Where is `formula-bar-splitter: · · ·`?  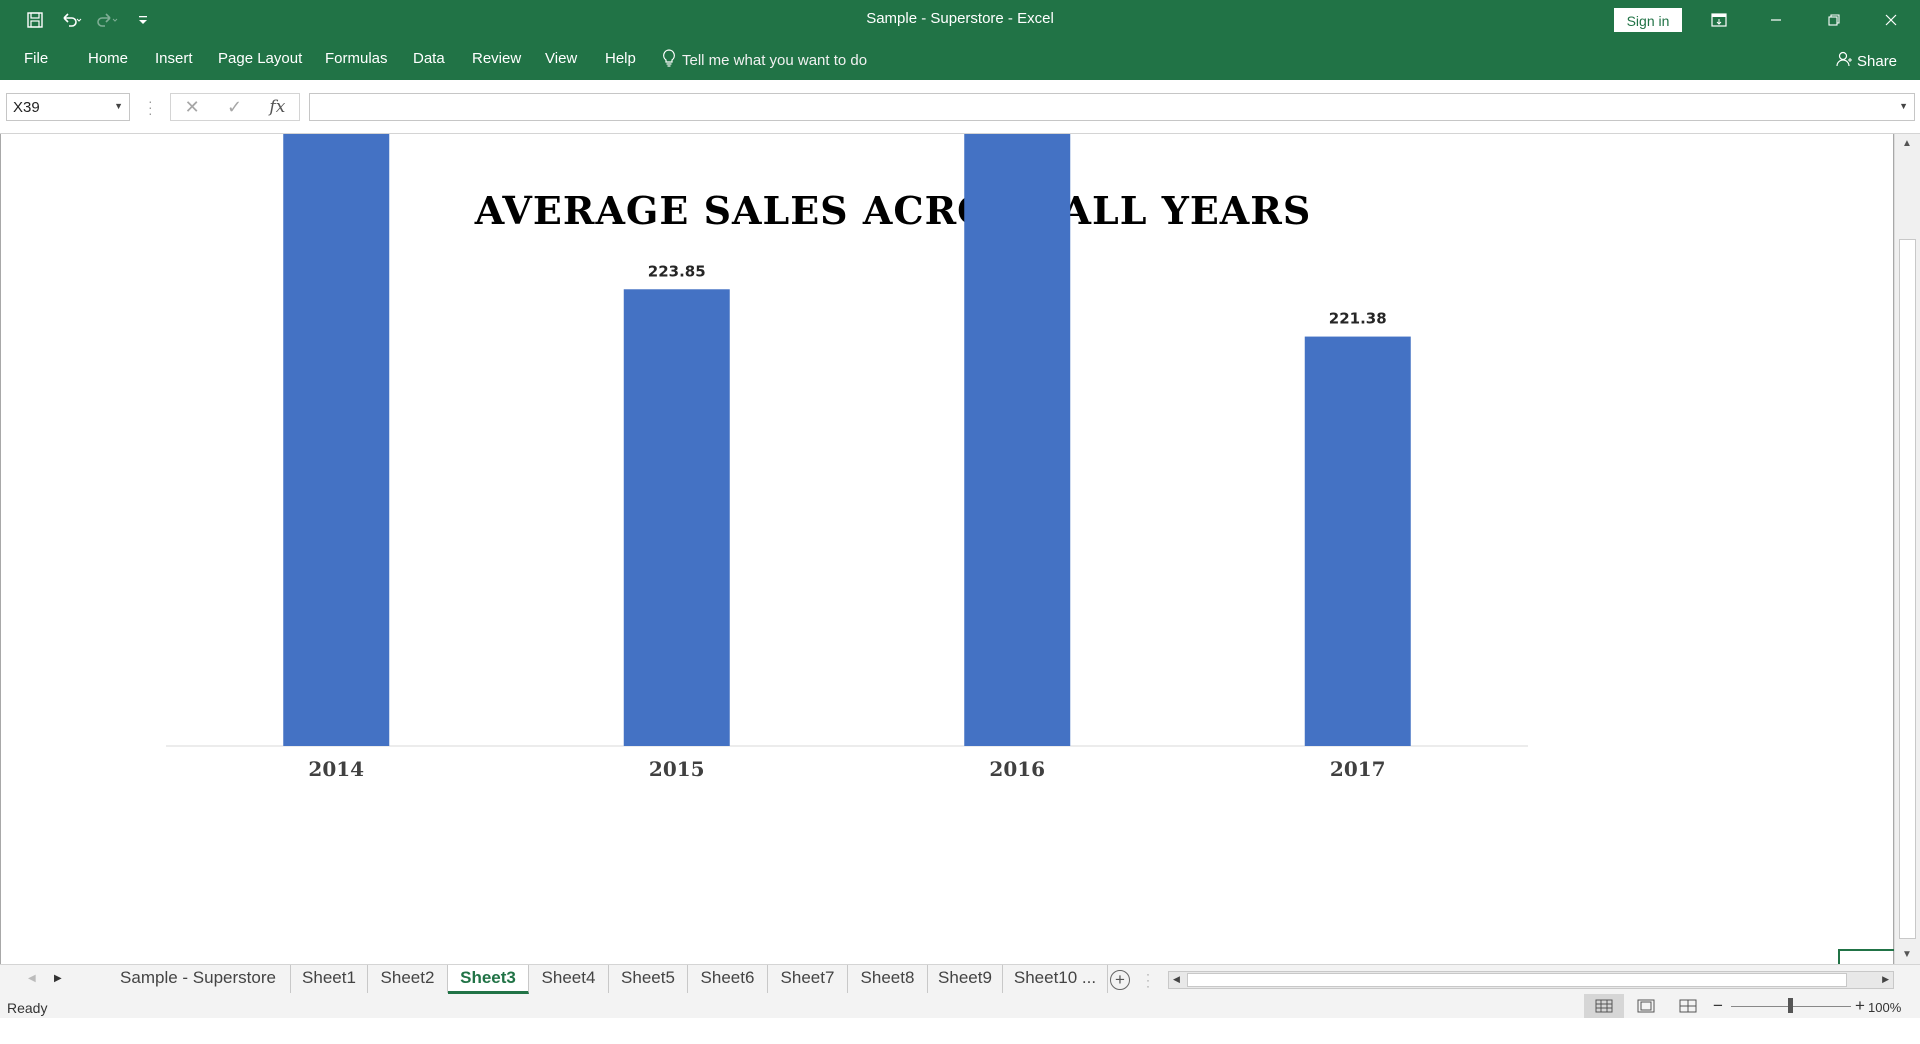
formula-bar-splitter: · · · is located at coordinates (150, 107).